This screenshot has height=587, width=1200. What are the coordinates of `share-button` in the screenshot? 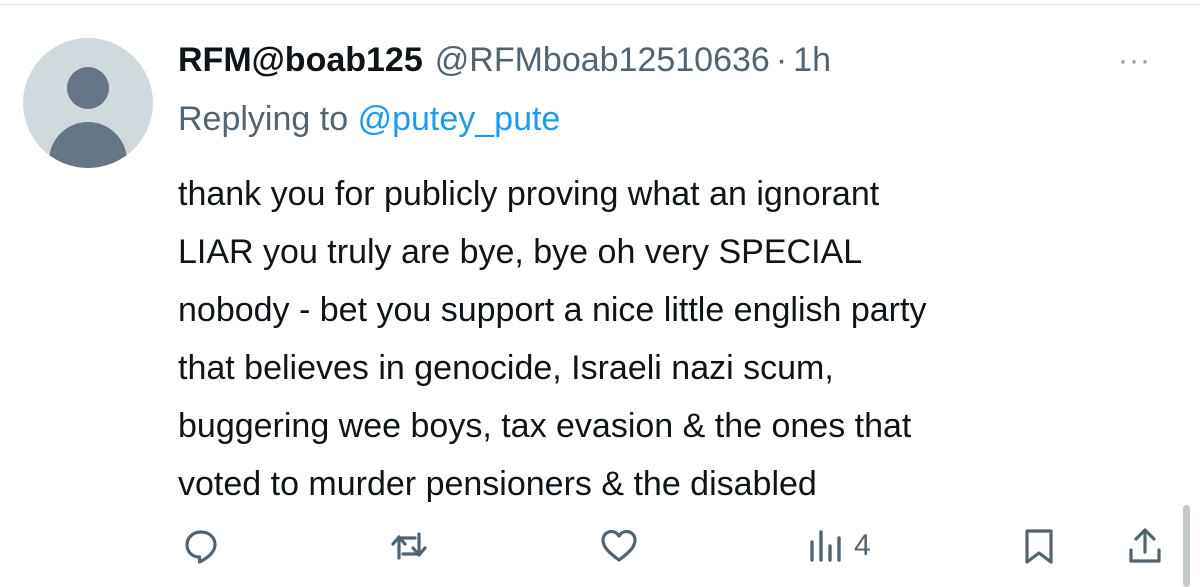 It's located at (1145, 546).